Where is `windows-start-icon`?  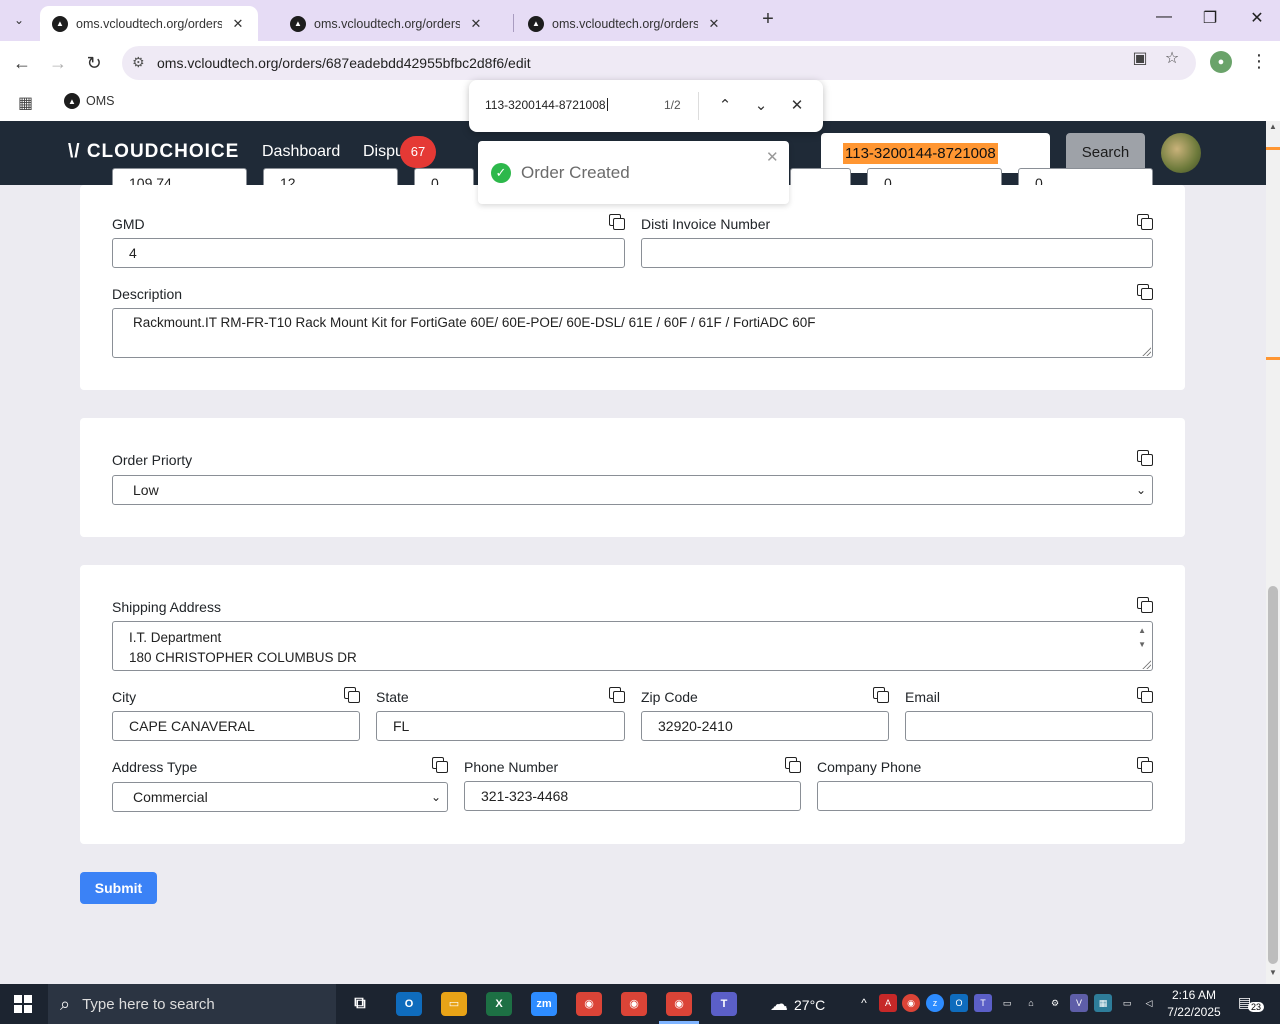
windows-start-icon is located at coordinates (23, 1004).